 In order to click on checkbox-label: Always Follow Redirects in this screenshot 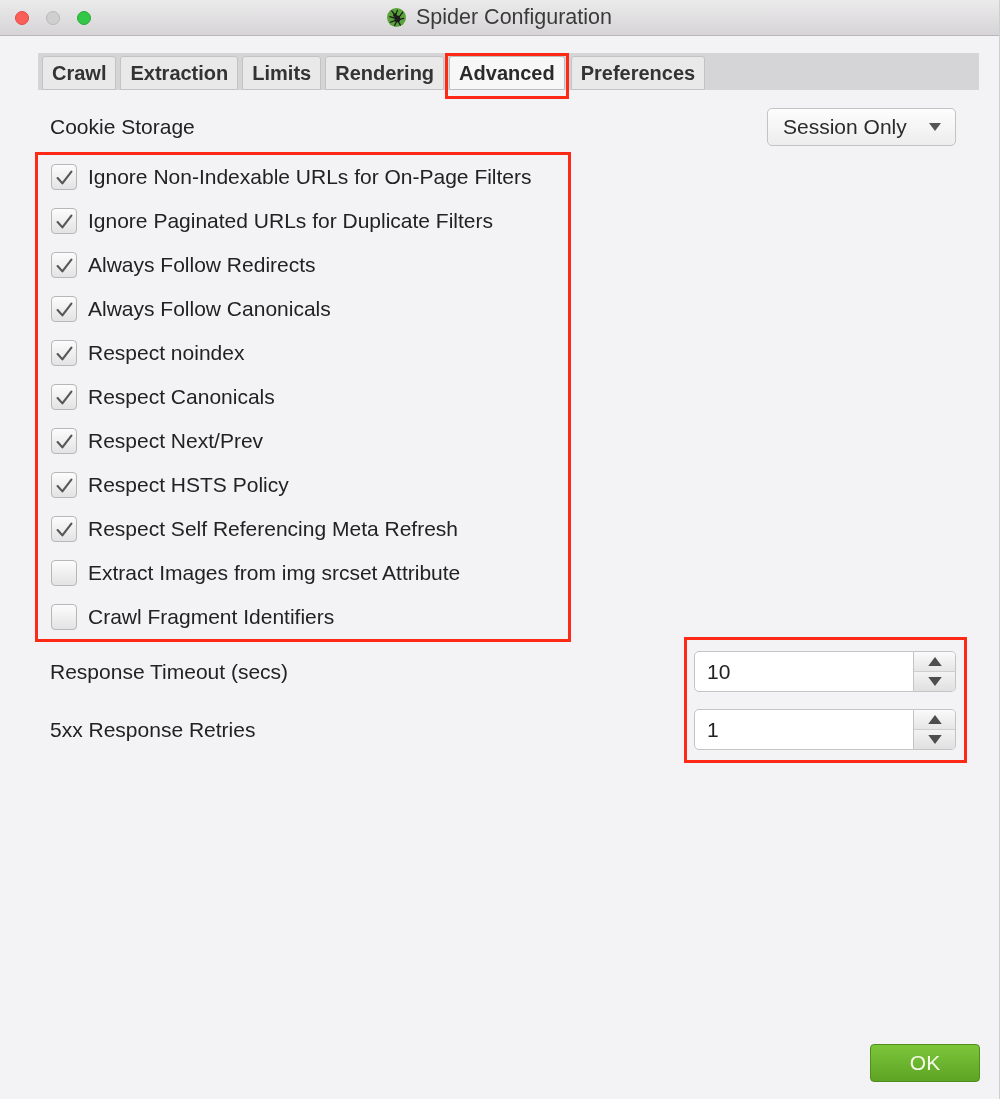, I will do `click(202, 265)`.